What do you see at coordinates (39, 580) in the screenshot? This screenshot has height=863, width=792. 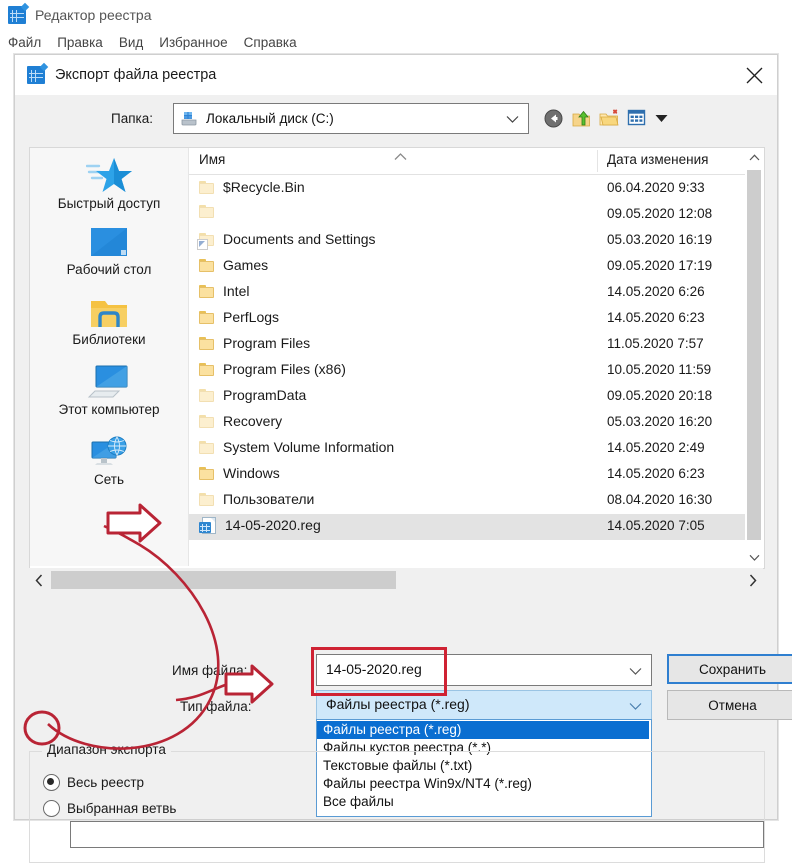 I see `scroll-left-button` at bounding box center [39, 580].